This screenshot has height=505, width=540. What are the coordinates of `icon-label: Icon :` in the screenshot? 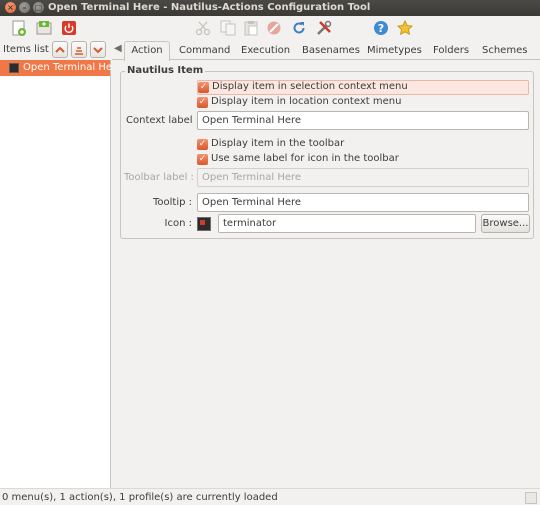 It's located at (178, 223).